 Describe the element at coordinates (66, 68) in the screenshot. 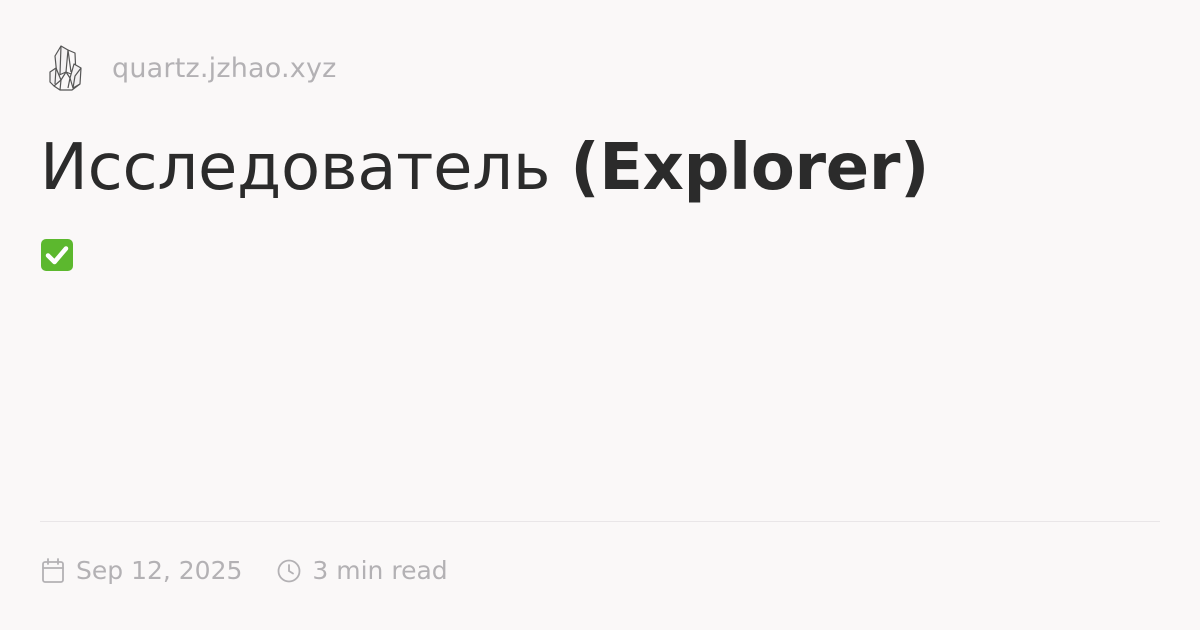

I see `crystal-logo-icon` at that location.